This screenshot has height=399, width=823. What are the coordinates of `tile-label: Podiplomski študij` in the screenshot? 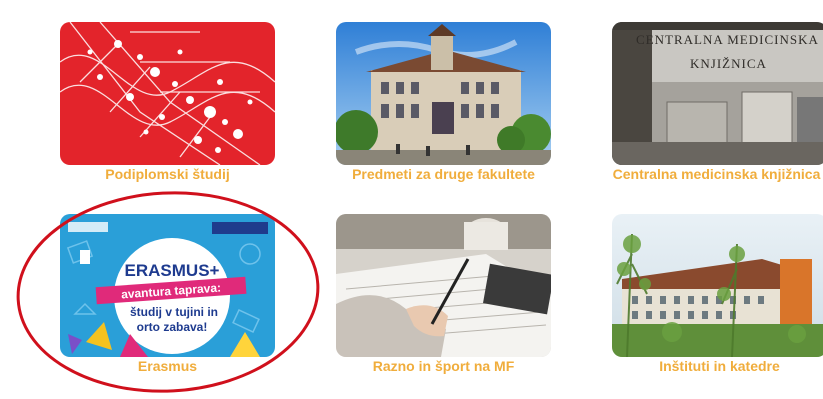 It's located at (167, 174).